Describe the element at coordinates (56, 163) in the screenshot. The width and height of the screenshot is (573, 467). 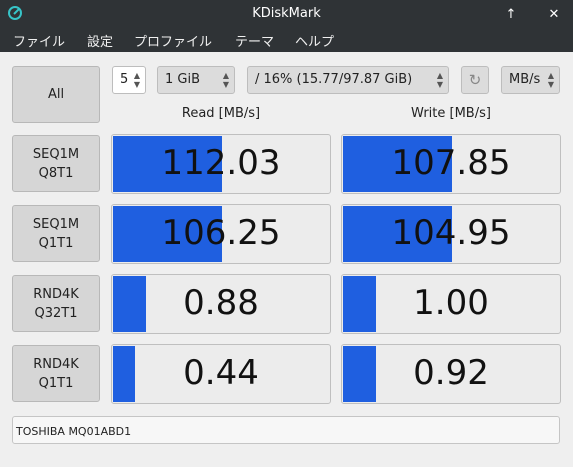
I see `seq1m-q8t1-button: SEQ1M Q8T1` at that location.